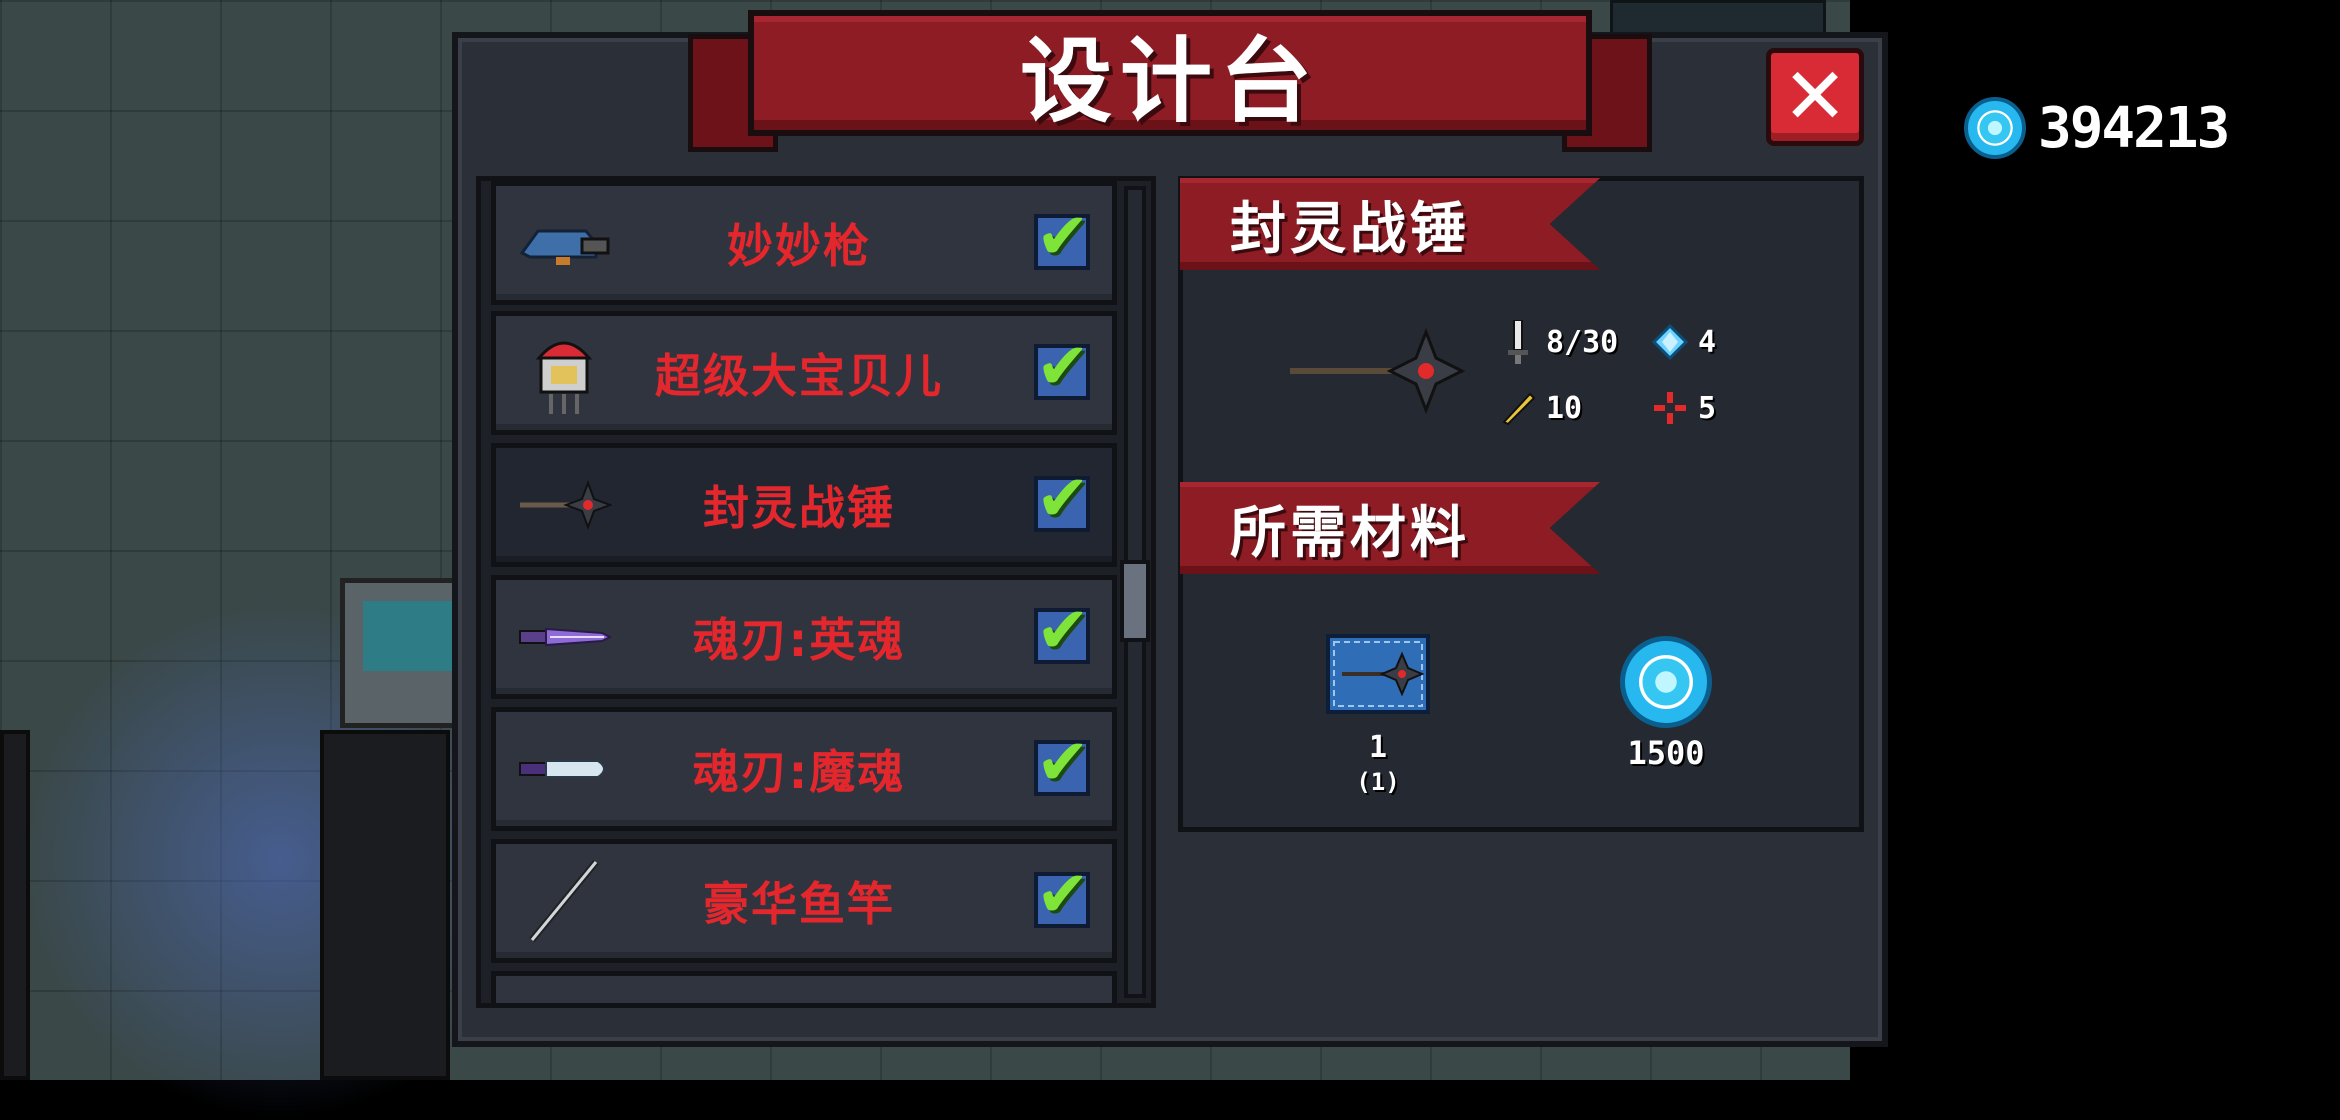 The image size is (2340, 1120). What do you see at coordinates (1707, 408) in the screenshot?
I see `stat-accuracy-value: 5` at bounding box center [1707, 408].